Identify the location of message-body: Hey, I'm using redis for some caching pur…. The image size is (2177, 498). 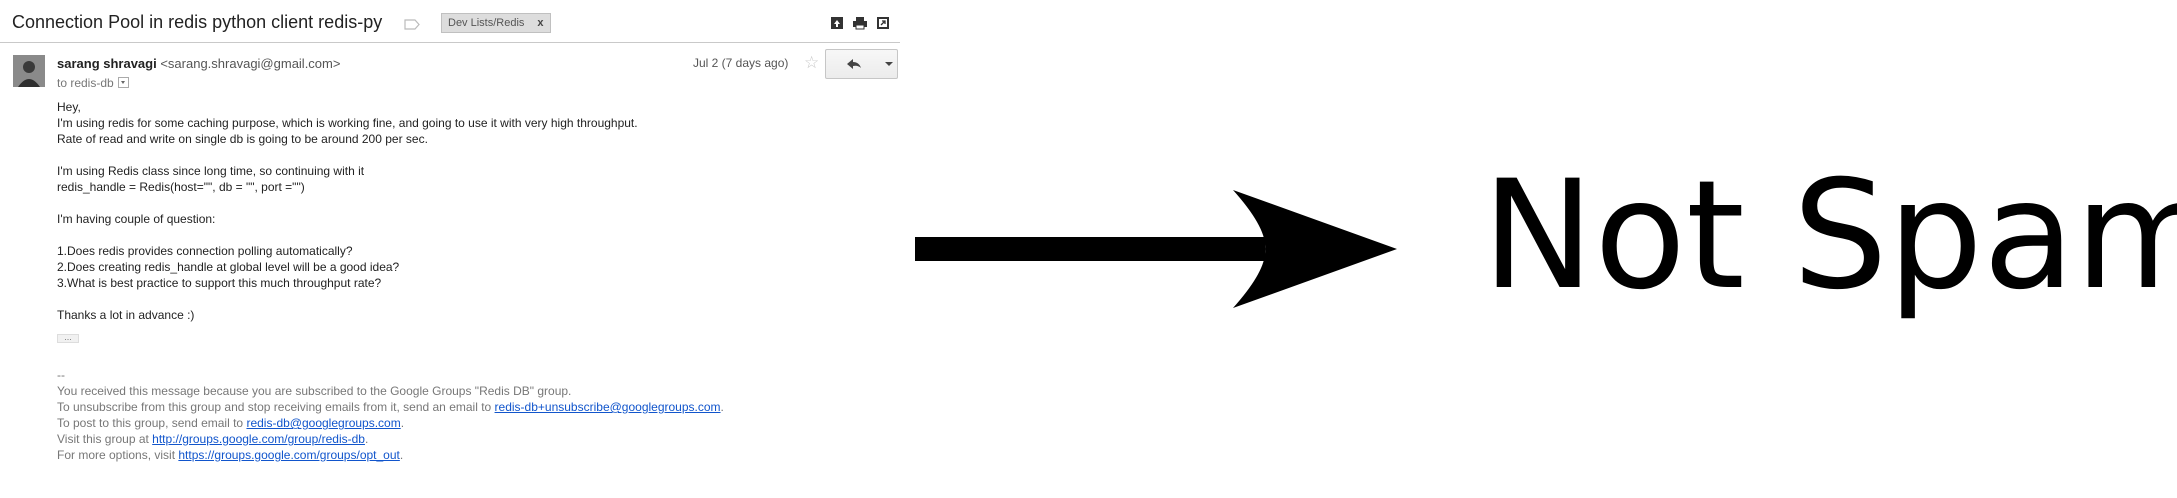
(347, 211).